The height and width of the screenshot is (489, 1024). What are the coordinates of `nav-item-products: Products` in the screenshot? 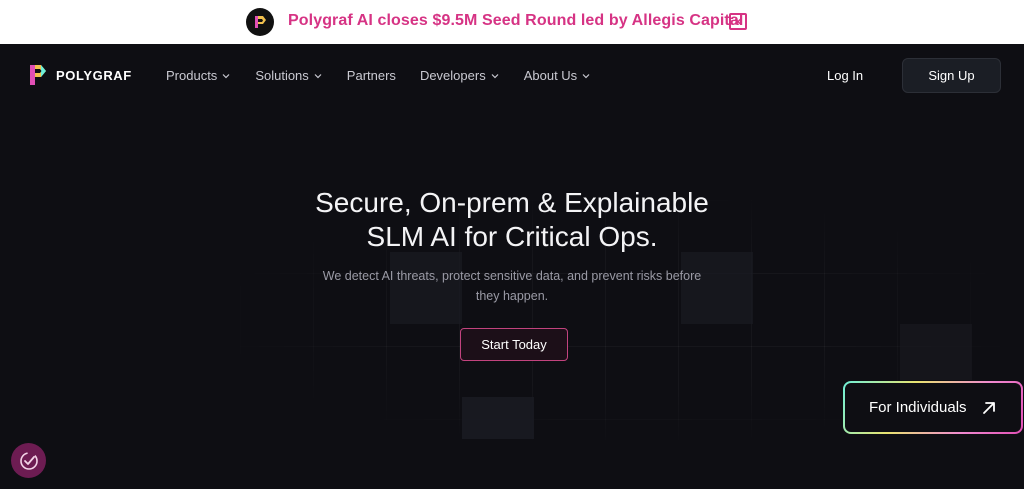 It's located at (198, 75).